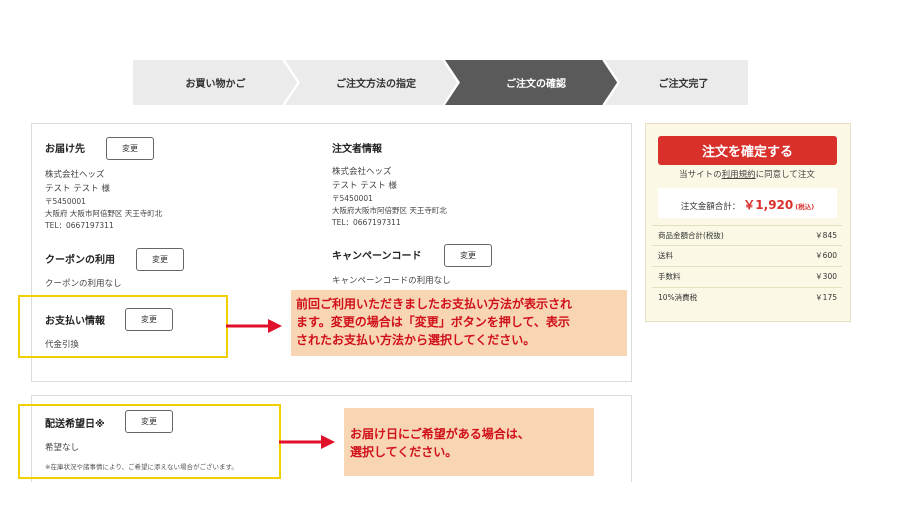 This screenshot has width=900, height=532. Describe the element at coordinates (130, 148) in the screenshot. I see `delivery-change-button: 変更` at that location.